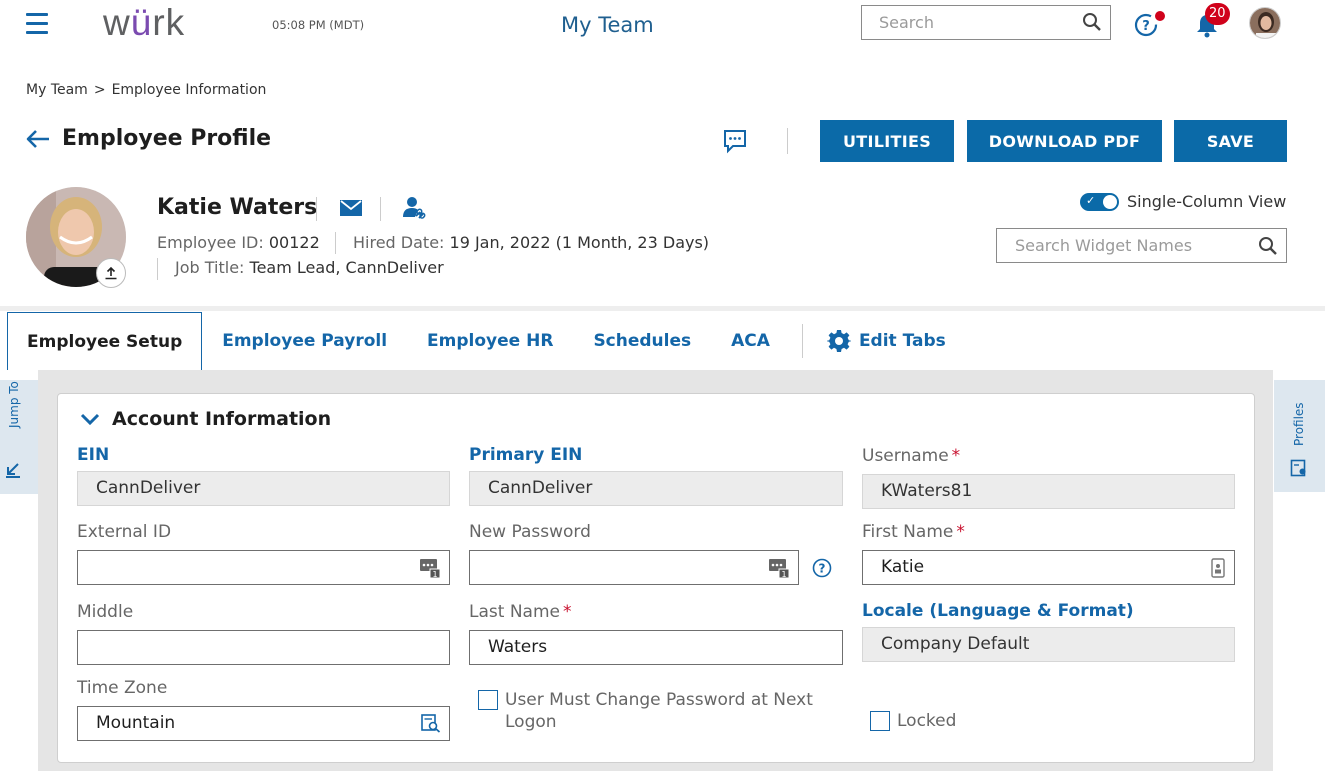 The height and width of the screenshot is (771, 1325). What do you see at coordinates (520, 612) in the screenshot?
I see `last-name-label: Last Name *` at bounding box center [520, 612].